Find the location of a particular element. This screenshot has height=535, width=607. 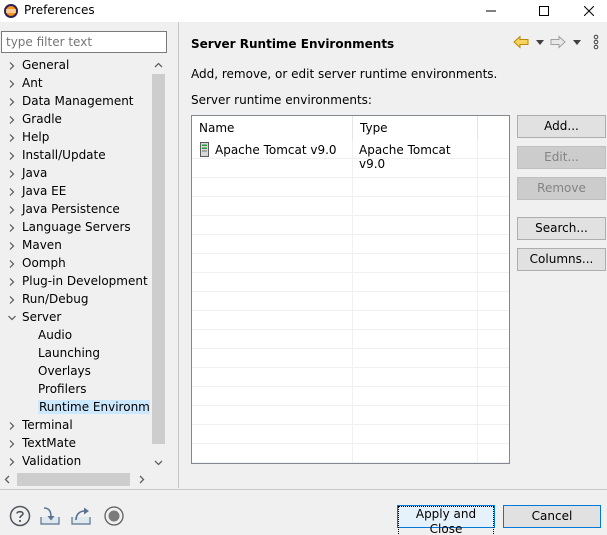

help-icon is located at coordinates (20, 516).